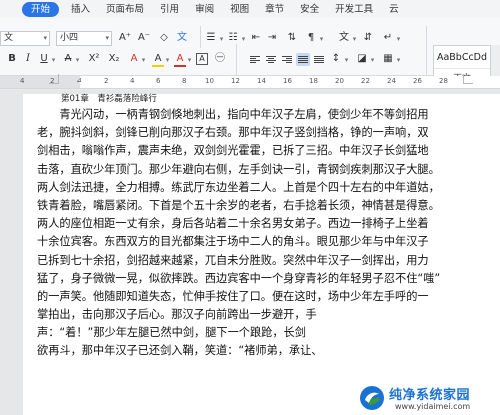 The height and width of the screenshot is (415, 500). What do you see at coordinates (233, 114) in the screenshot?
I see `text-line: 青光闪动，一柄青钢剑倏地刺出，指向中年汉子左肩，使剑少年不等剑招用` at bounding box center [233, 114].